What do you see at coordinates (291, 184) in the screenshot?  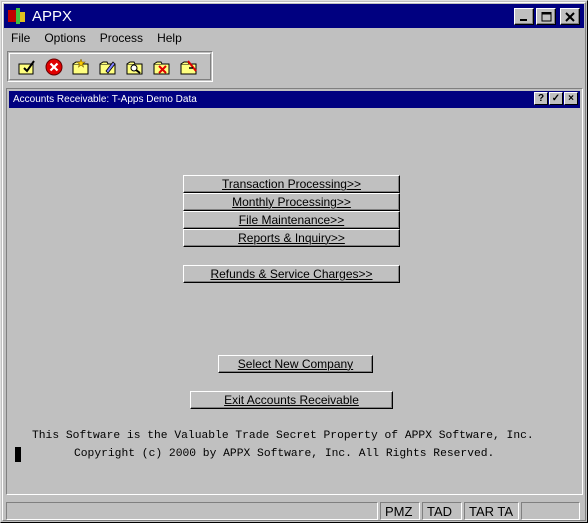 I see `transaction-processing-button: Transaction Processing>>` at bounding box center [291, 184].